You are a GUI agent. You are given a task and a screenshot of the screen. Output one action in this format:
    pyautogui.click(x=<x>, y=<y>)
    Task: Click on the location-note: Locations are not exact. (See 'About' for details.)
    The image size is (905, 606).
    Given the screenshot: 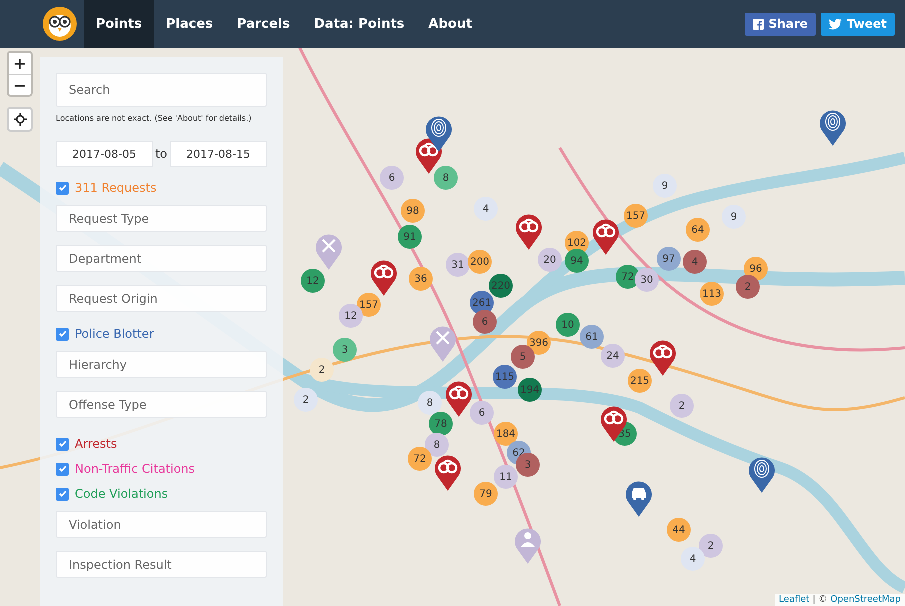 What is the action you would take?
    pyautogui.click(x=154, y=118)
    